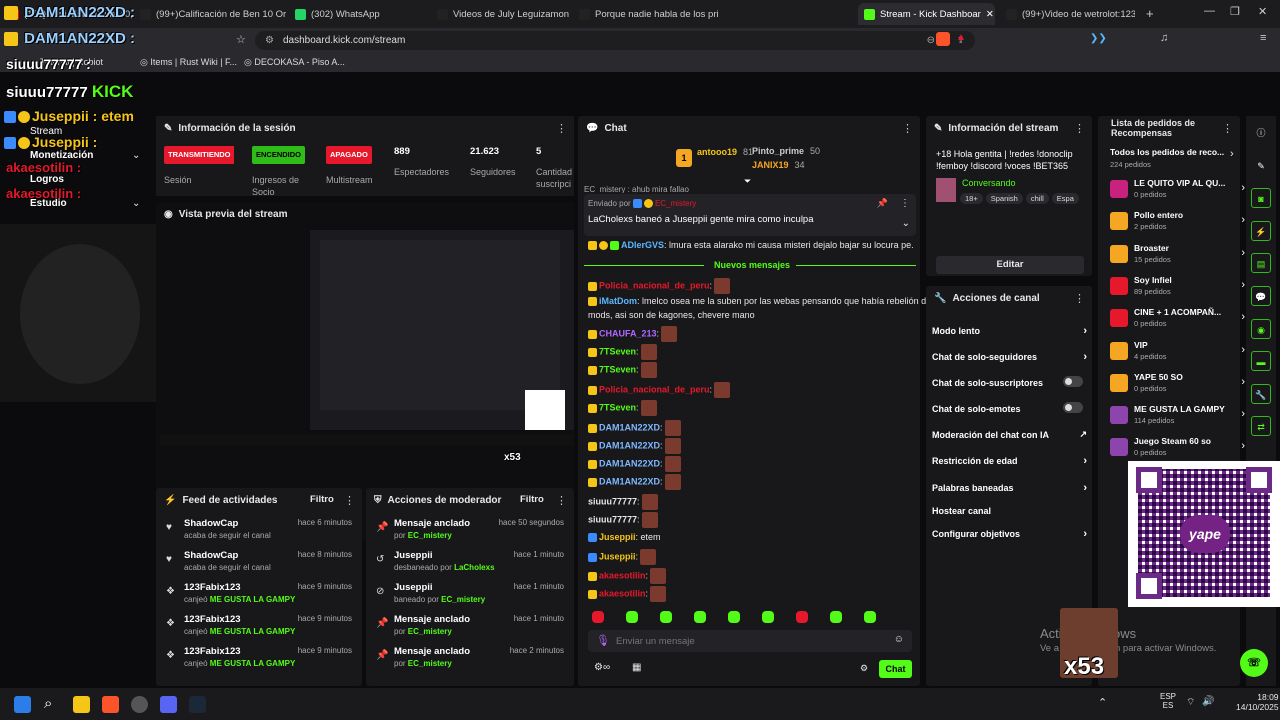 The width and height of the screenshot is (1280, 720). What do you see at coordinates (746, 641) in the screenshot?
I see `chat-input` at bounding box center [746, 641].